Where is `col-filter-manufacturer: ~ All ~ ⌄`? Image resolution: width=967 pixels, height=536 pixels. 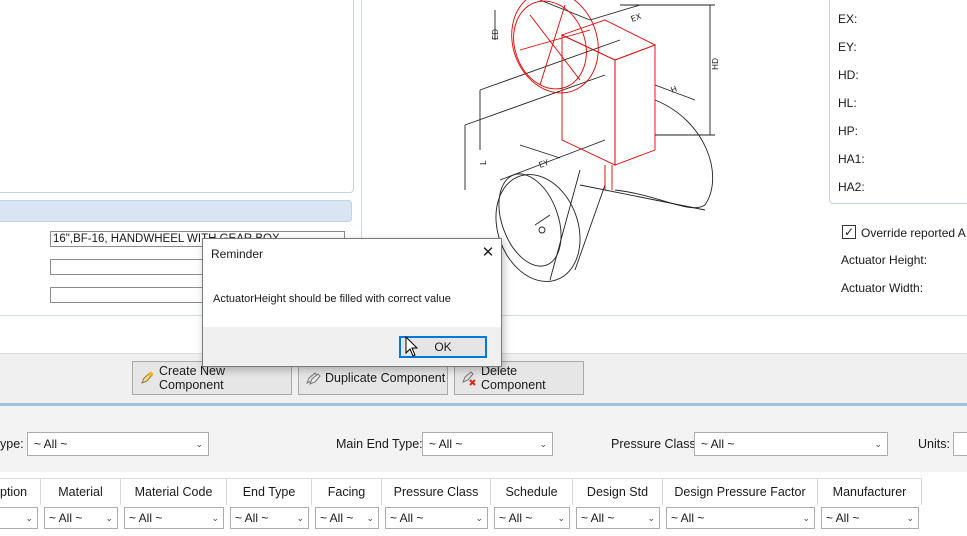
col-filter-manufacturer: ~ All ~ ⌄ is located at coordinates (870, 518).